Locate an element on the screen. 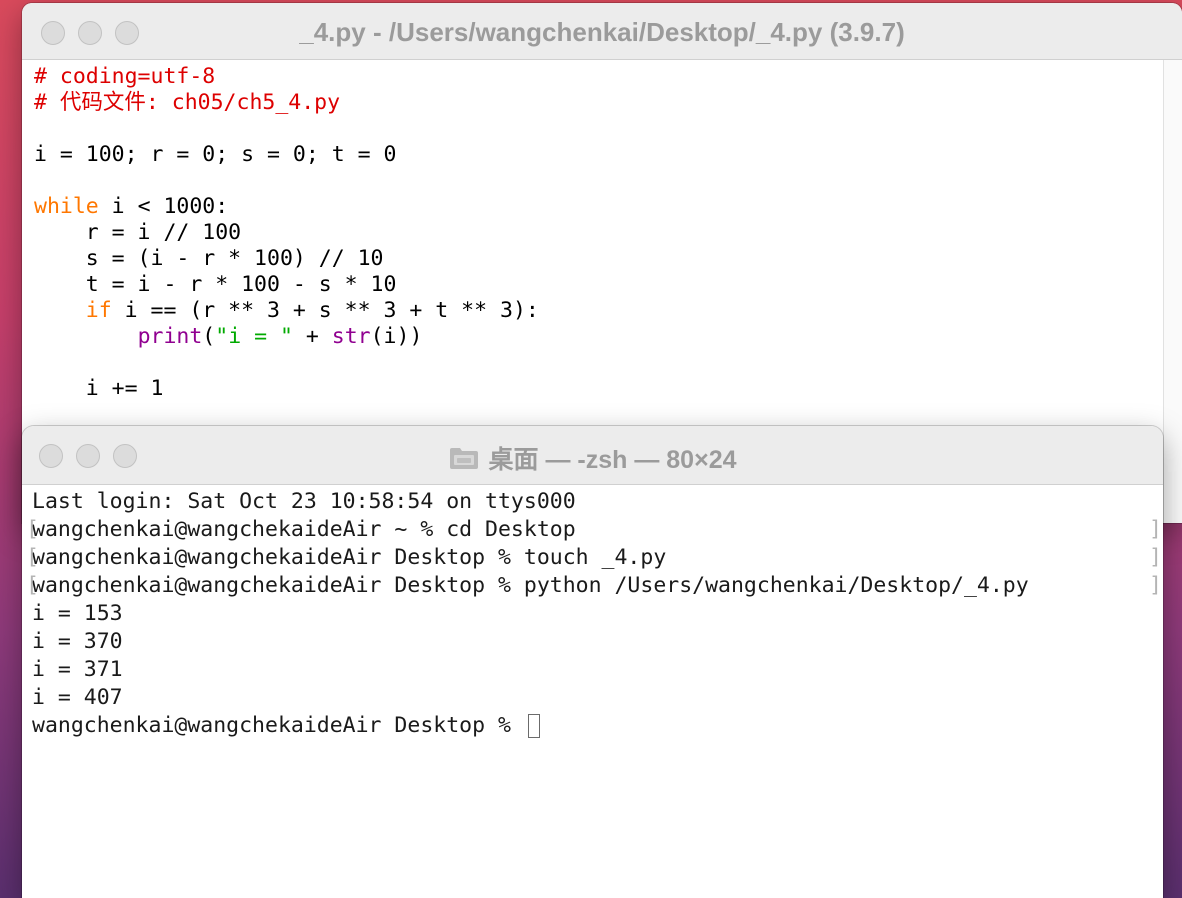 This screenshot has height=898, width=1182. code-line: while i < 1000: is located at coordinates (599, 207).